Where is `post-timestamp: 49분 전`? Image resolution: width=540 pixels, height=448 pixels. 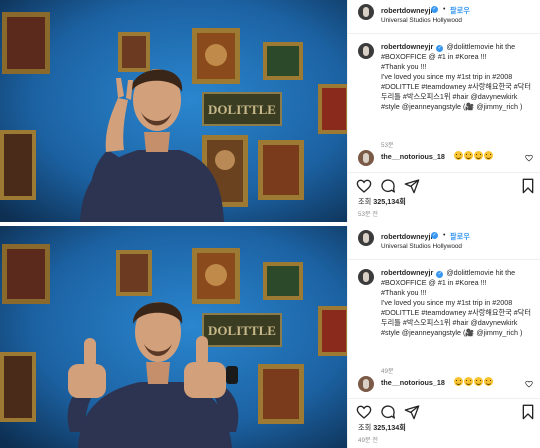 post-timestamp: 49분 전 is located at coordinates (368, 440).